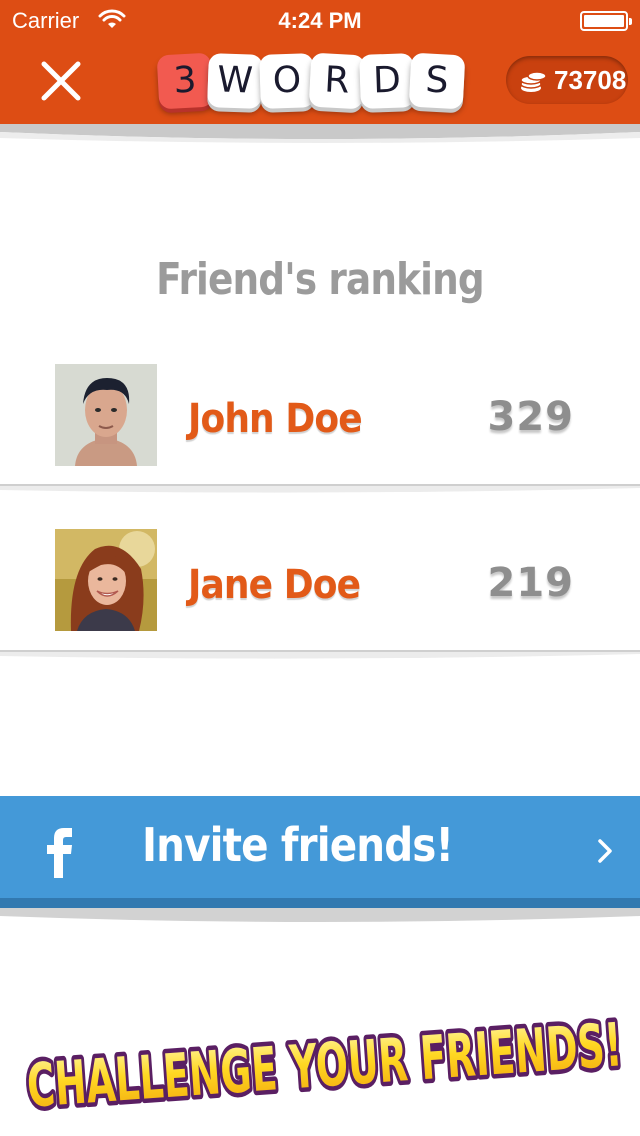 The width and height of the screenshot is (640, 1136). Describe the element at coordinates (275, 419) in the screenshot. I see `friend-name: John Doe` at that location.